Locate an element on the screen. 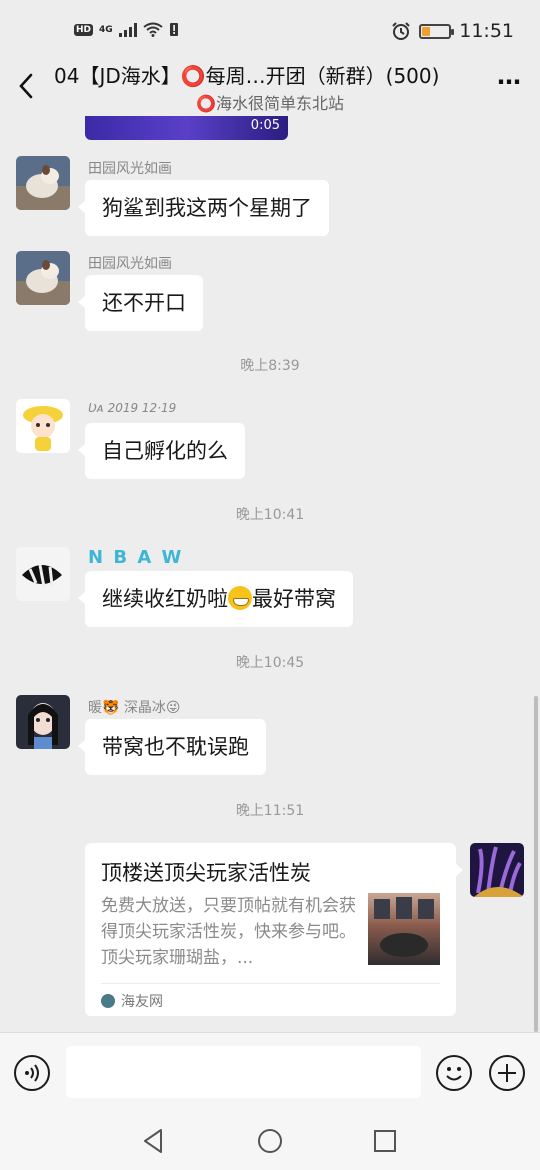 The width and height of the screenshot is (540, 1170). voice-icon is located at coordinates (32, 1073).